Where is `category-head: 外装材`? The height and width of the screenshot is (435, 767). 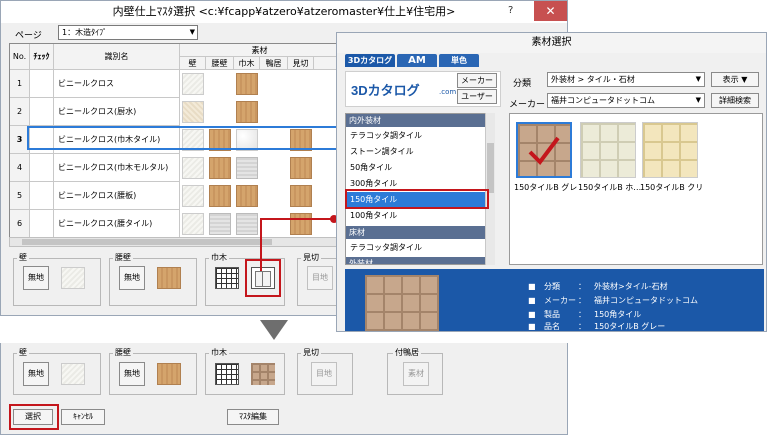 category-head: 外装材 is located at coordinates (416, 260).